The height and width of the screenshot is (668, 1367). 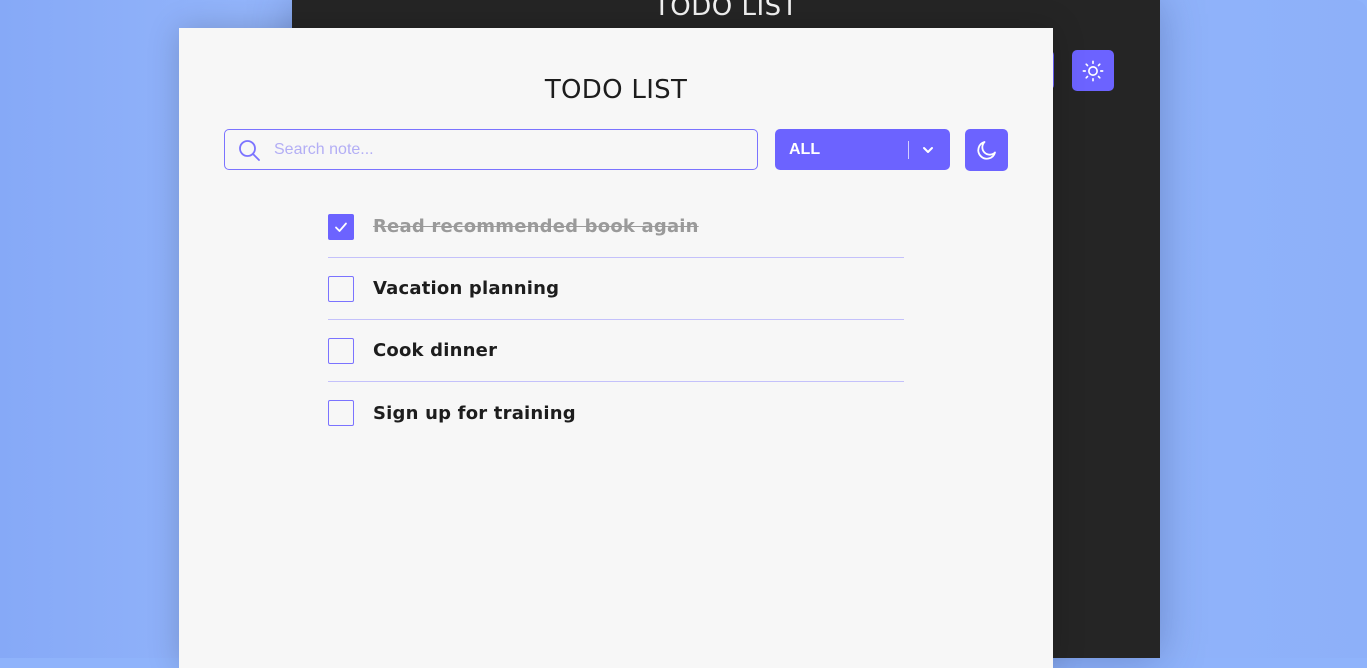 What do you see at coordinates (616, 413) in the screenshot?
I see `todo-item: Sign up for training` at bounding box center [616, 413].